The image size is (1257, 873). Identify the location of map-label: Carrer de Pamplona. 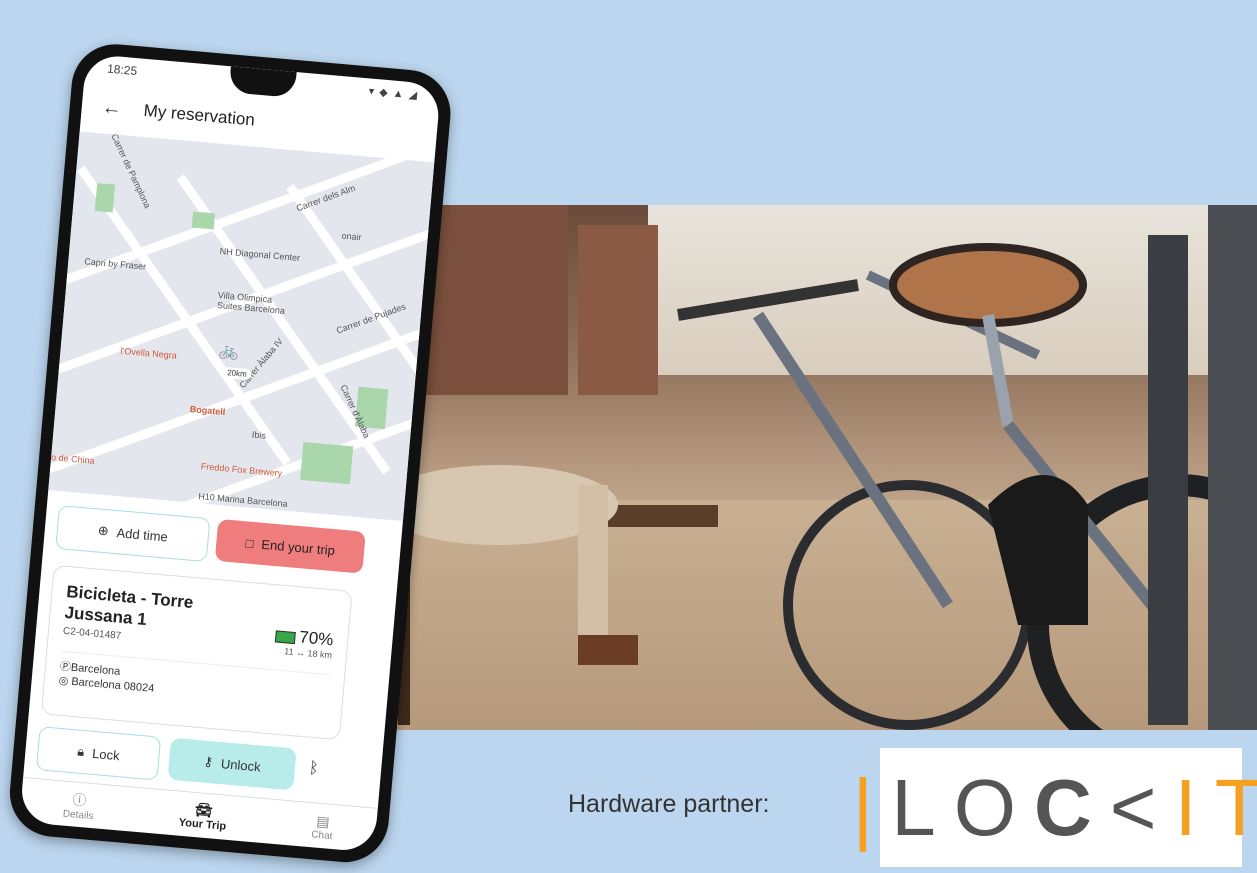
(131, 171).